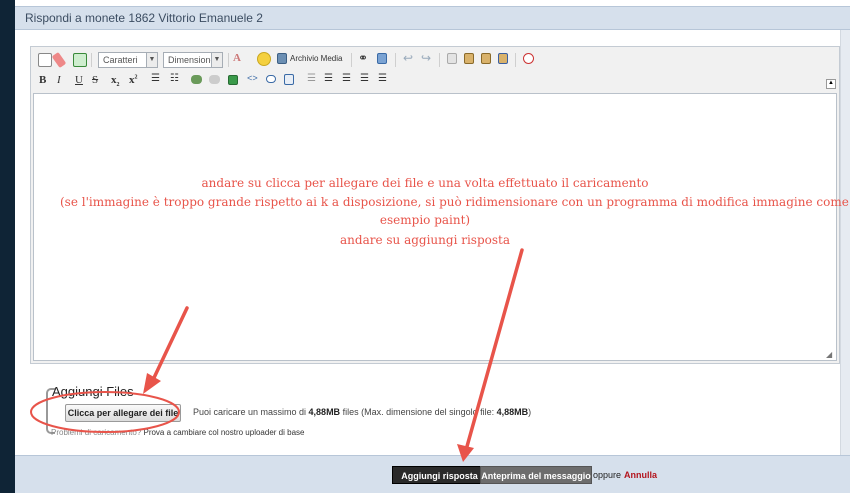 Image resolution: width=850 pixels, height=493 pixels. Describe the element at coordinates (233, 80) in the screenshot. I see `image-icon` at that location.